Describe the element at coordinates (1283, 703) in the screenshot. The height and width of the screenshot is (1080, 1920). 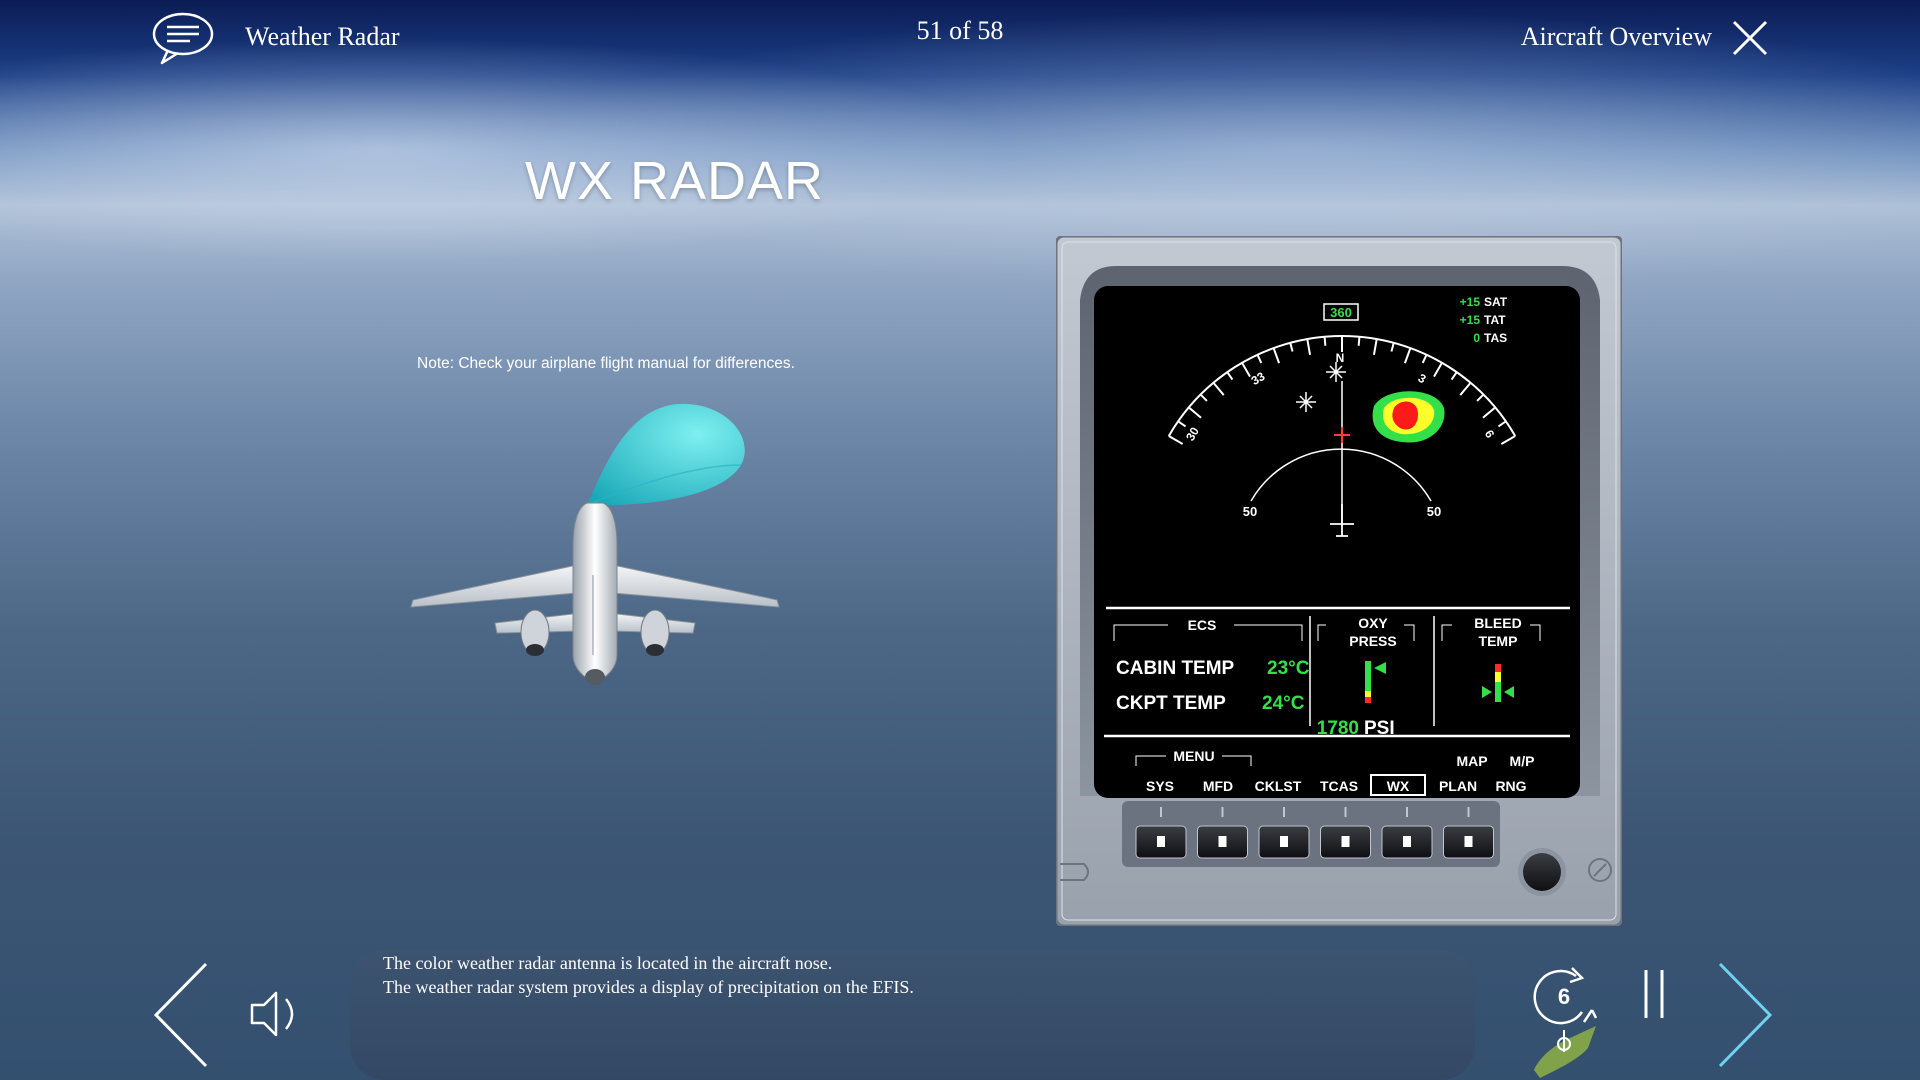
I see `ckpt-temp-value: 24°C` at that location.